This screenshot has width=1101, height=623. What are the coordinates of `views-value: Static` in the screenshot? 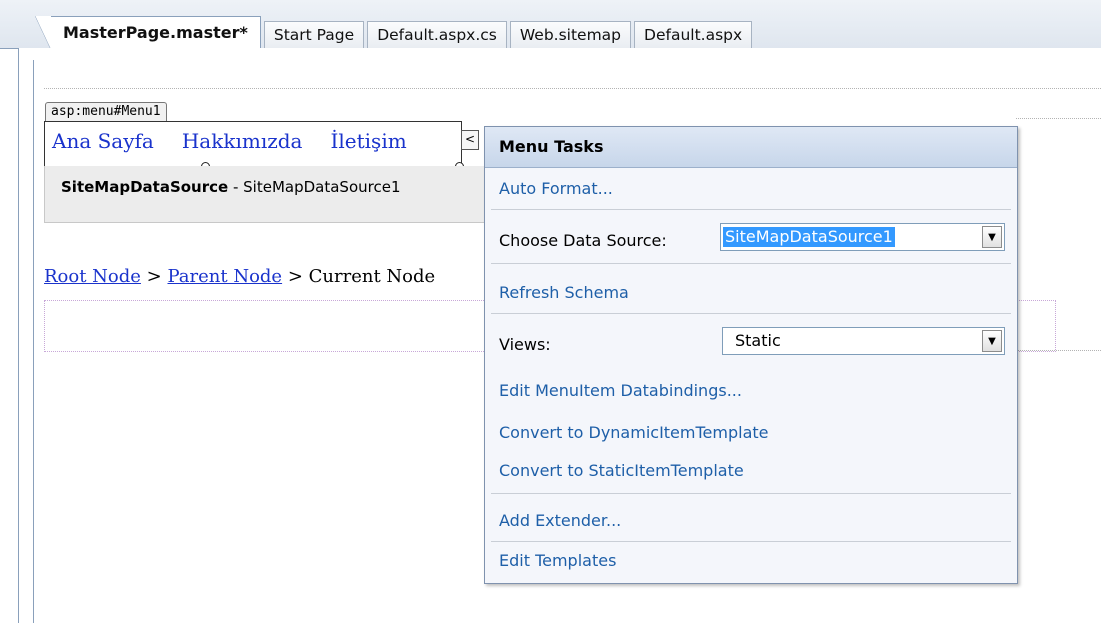 It's located at (758, 340).